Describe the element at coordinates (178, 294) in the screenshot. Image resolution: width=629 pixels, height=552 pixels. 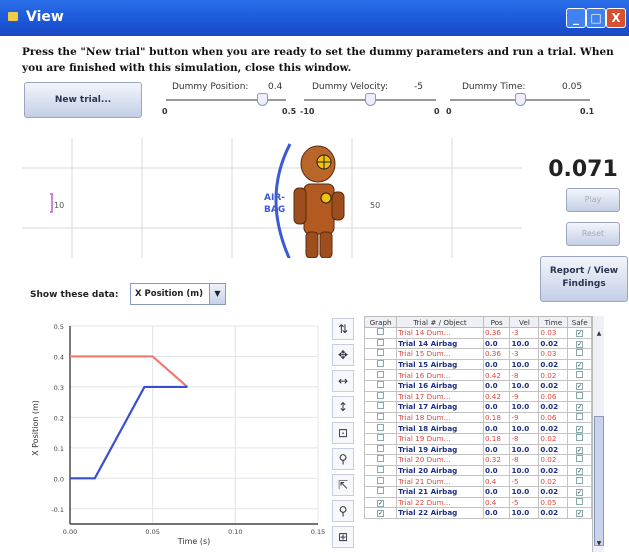
I see `data-selector-dropdown: X Position (m) ▼` at that location.